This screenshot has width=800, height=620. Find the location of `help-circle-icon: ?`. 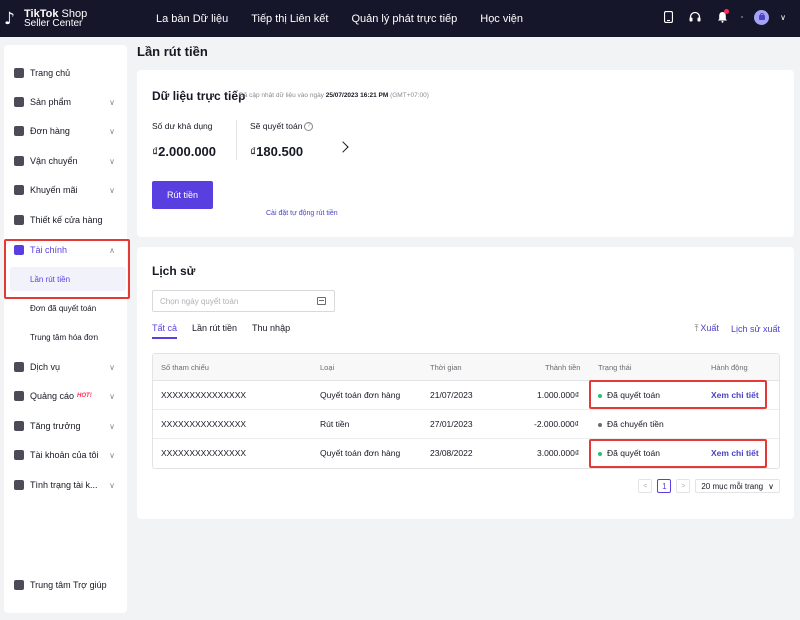

help-circle-icon: ? is located at coordinates (309, 127).